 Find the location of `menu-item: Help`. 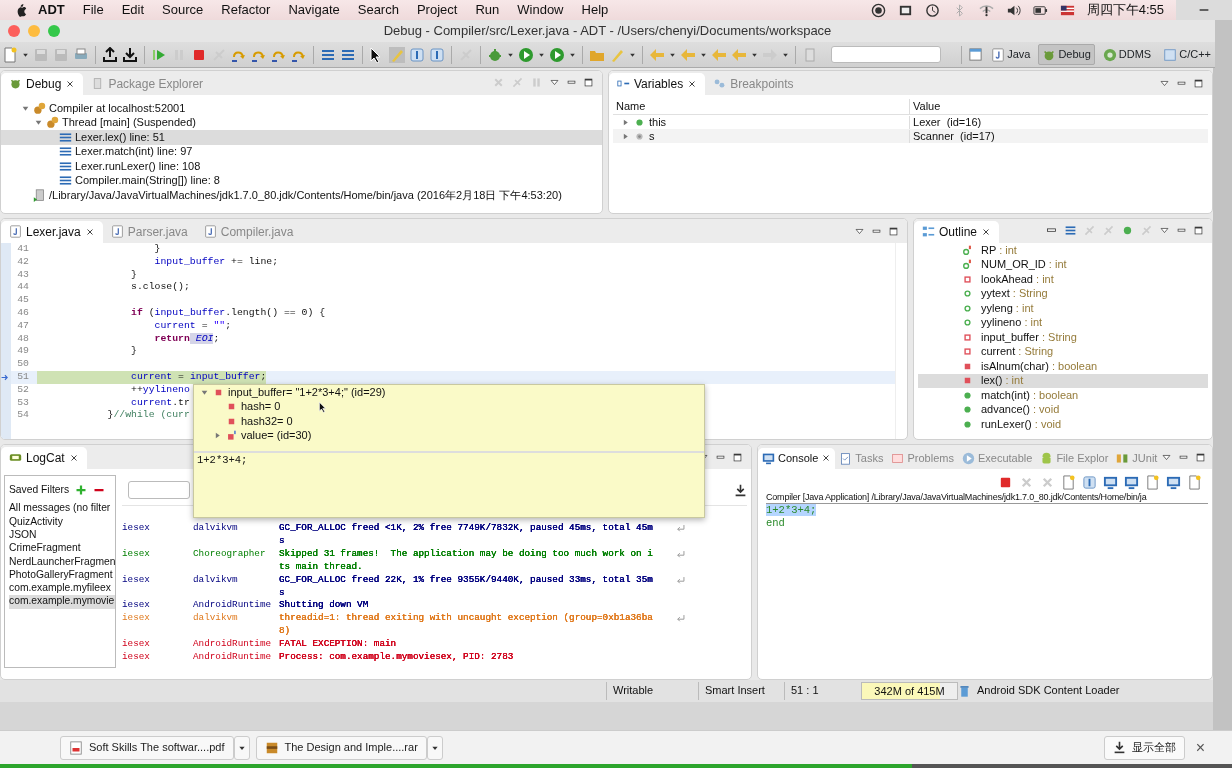

menu-item: Help is located at coordinates (595, 10).